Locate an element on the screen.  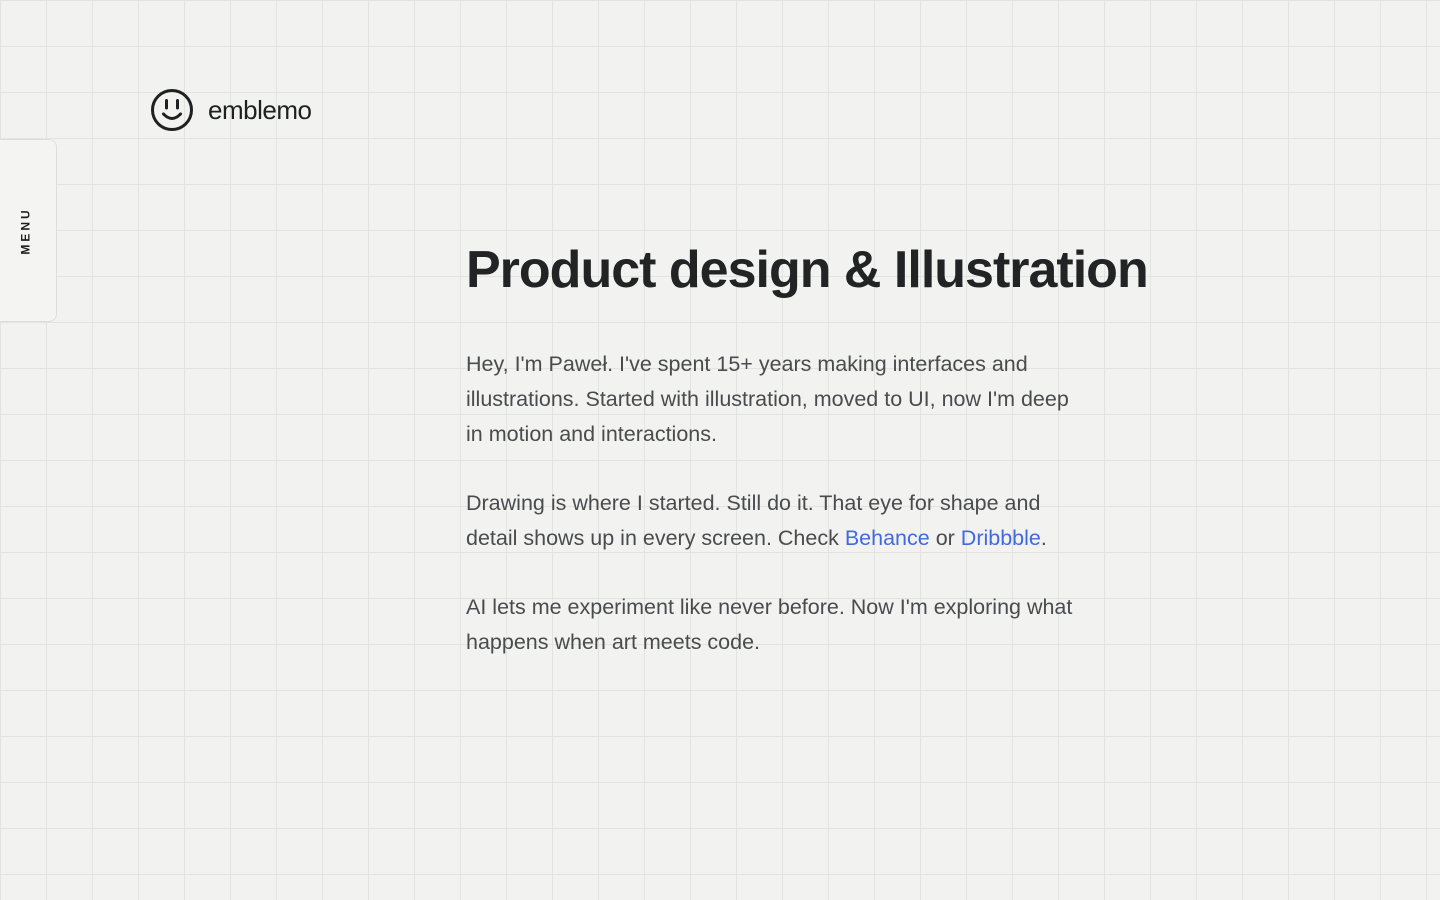
logo-link: emblemo is located at coordinates (231, 110).